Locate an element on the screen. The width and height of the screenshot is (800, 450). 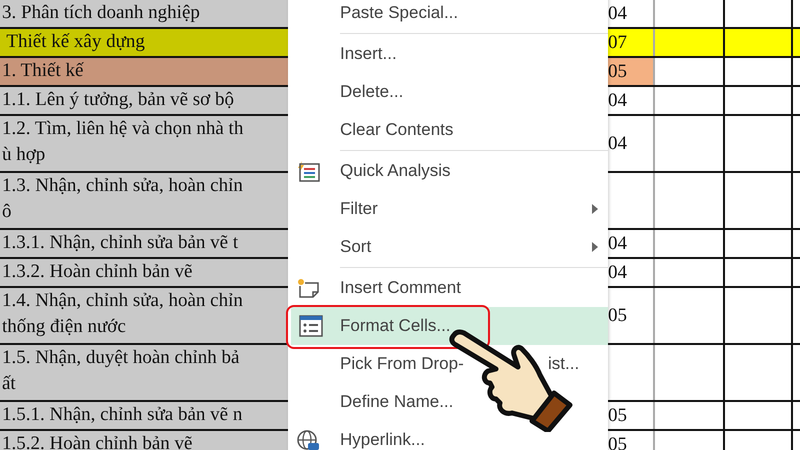
table-cell: 07 is located at coordinates (631, 42).